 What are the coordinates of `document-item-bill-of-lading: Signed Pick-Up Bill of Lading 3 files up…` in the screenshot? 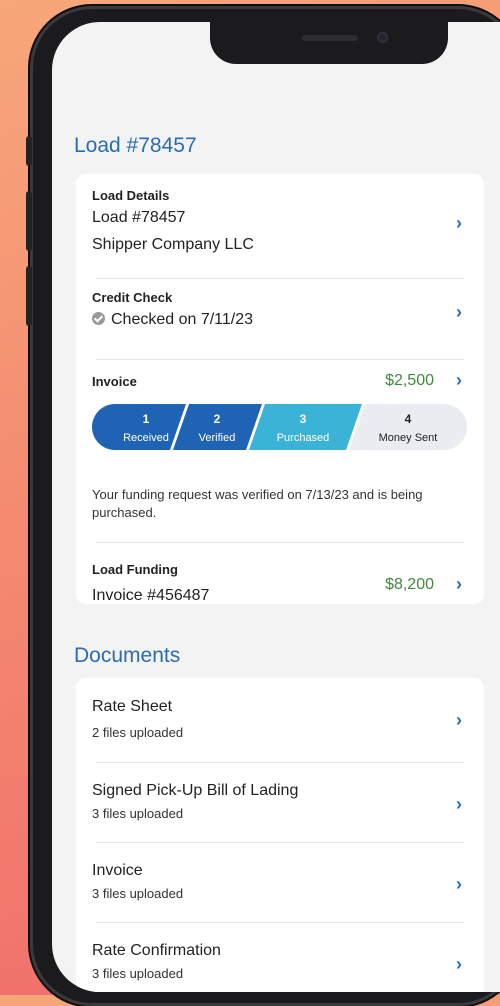 It's located at (280, 812).